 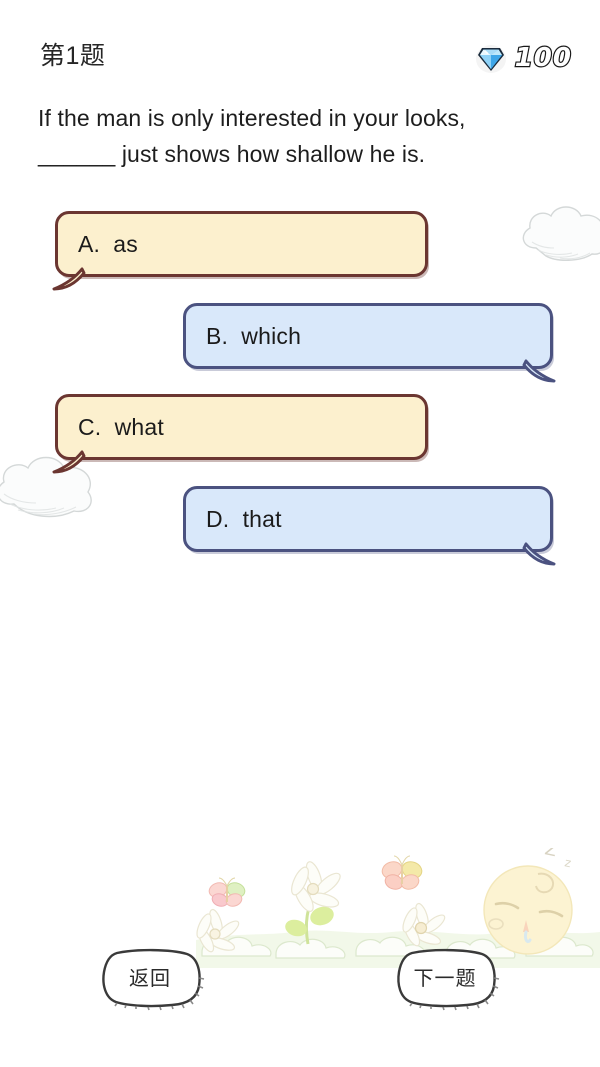 I want to click on back-button-label: 返回, so click(x=150, y=979).